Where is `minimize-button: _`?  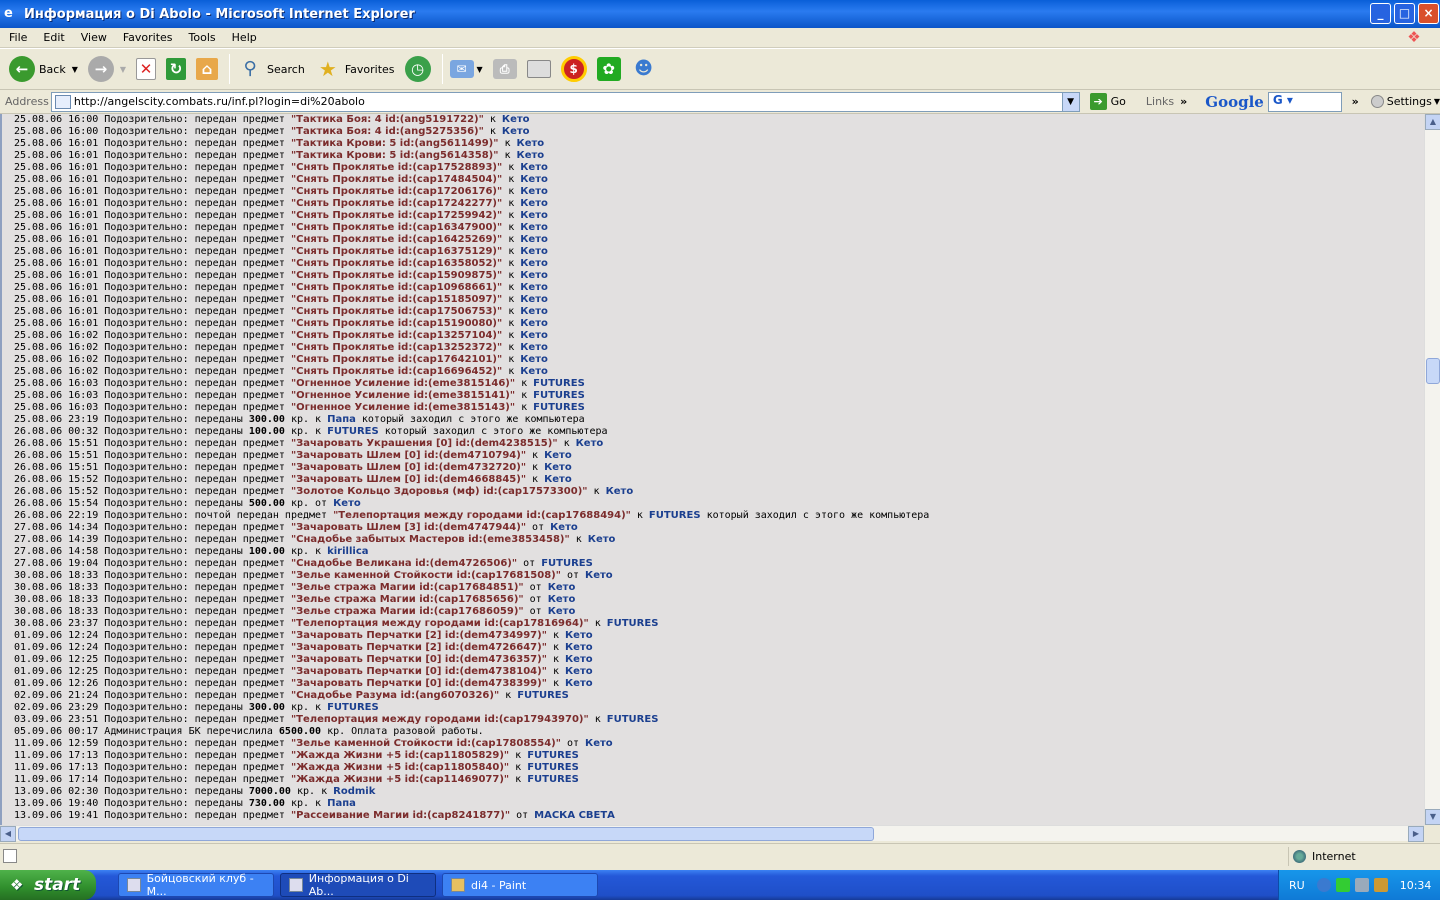
minimize-button: _ is located at coordinates (1380, 13).